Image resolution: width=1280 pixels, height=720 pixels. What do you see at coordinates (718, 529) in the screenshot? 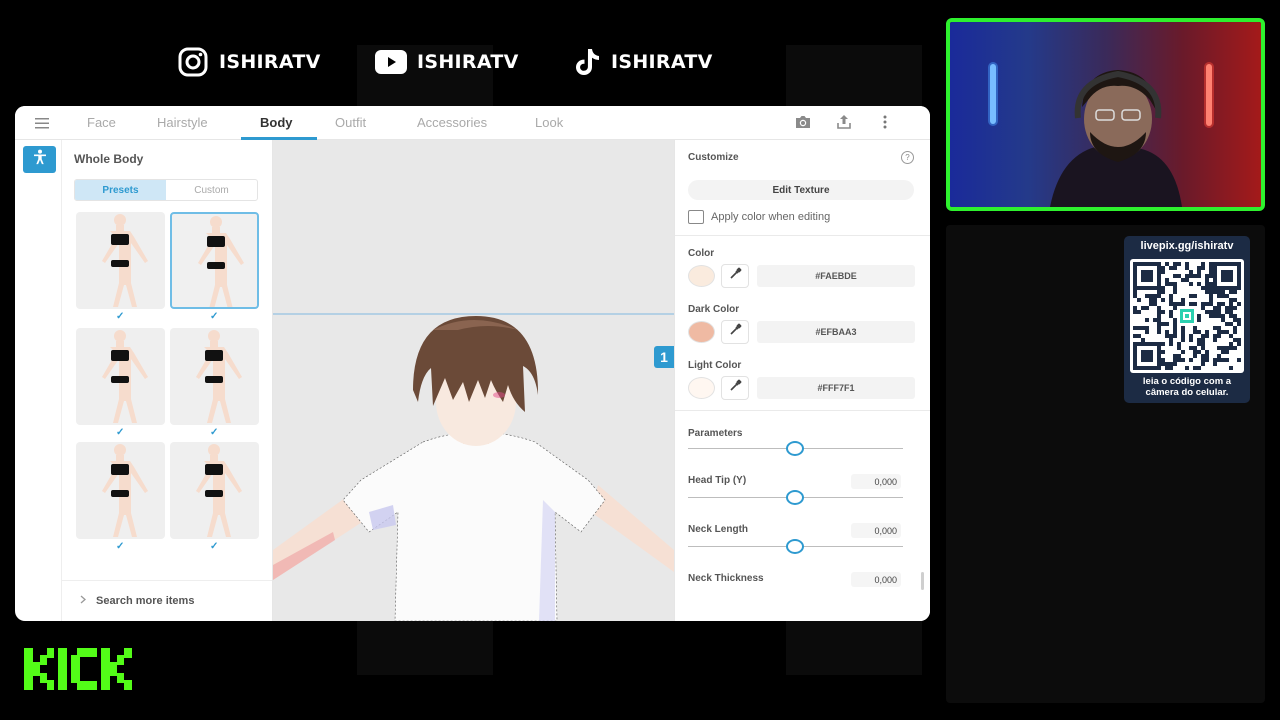
I see `neck-length-label: Neck Length` at bounding box center [718, 529].